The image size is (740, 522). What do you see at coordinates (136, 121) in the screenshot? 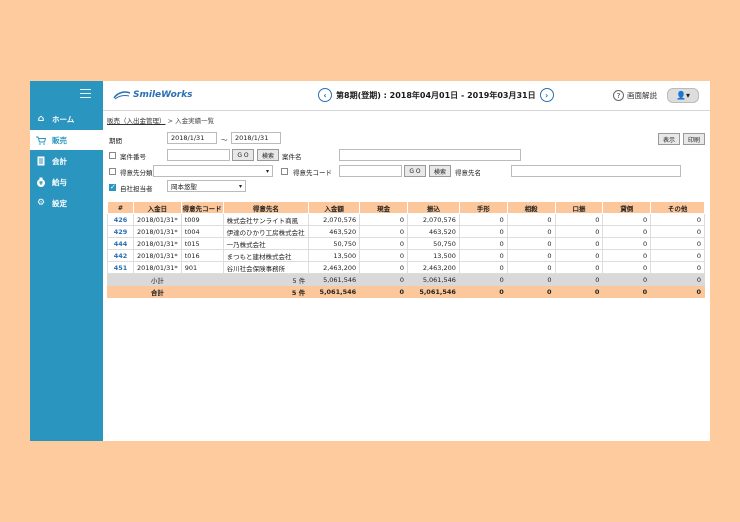
I see `breadcrumb-parent-link: 販売（入出金管理）` at bounding box center [136, 121].